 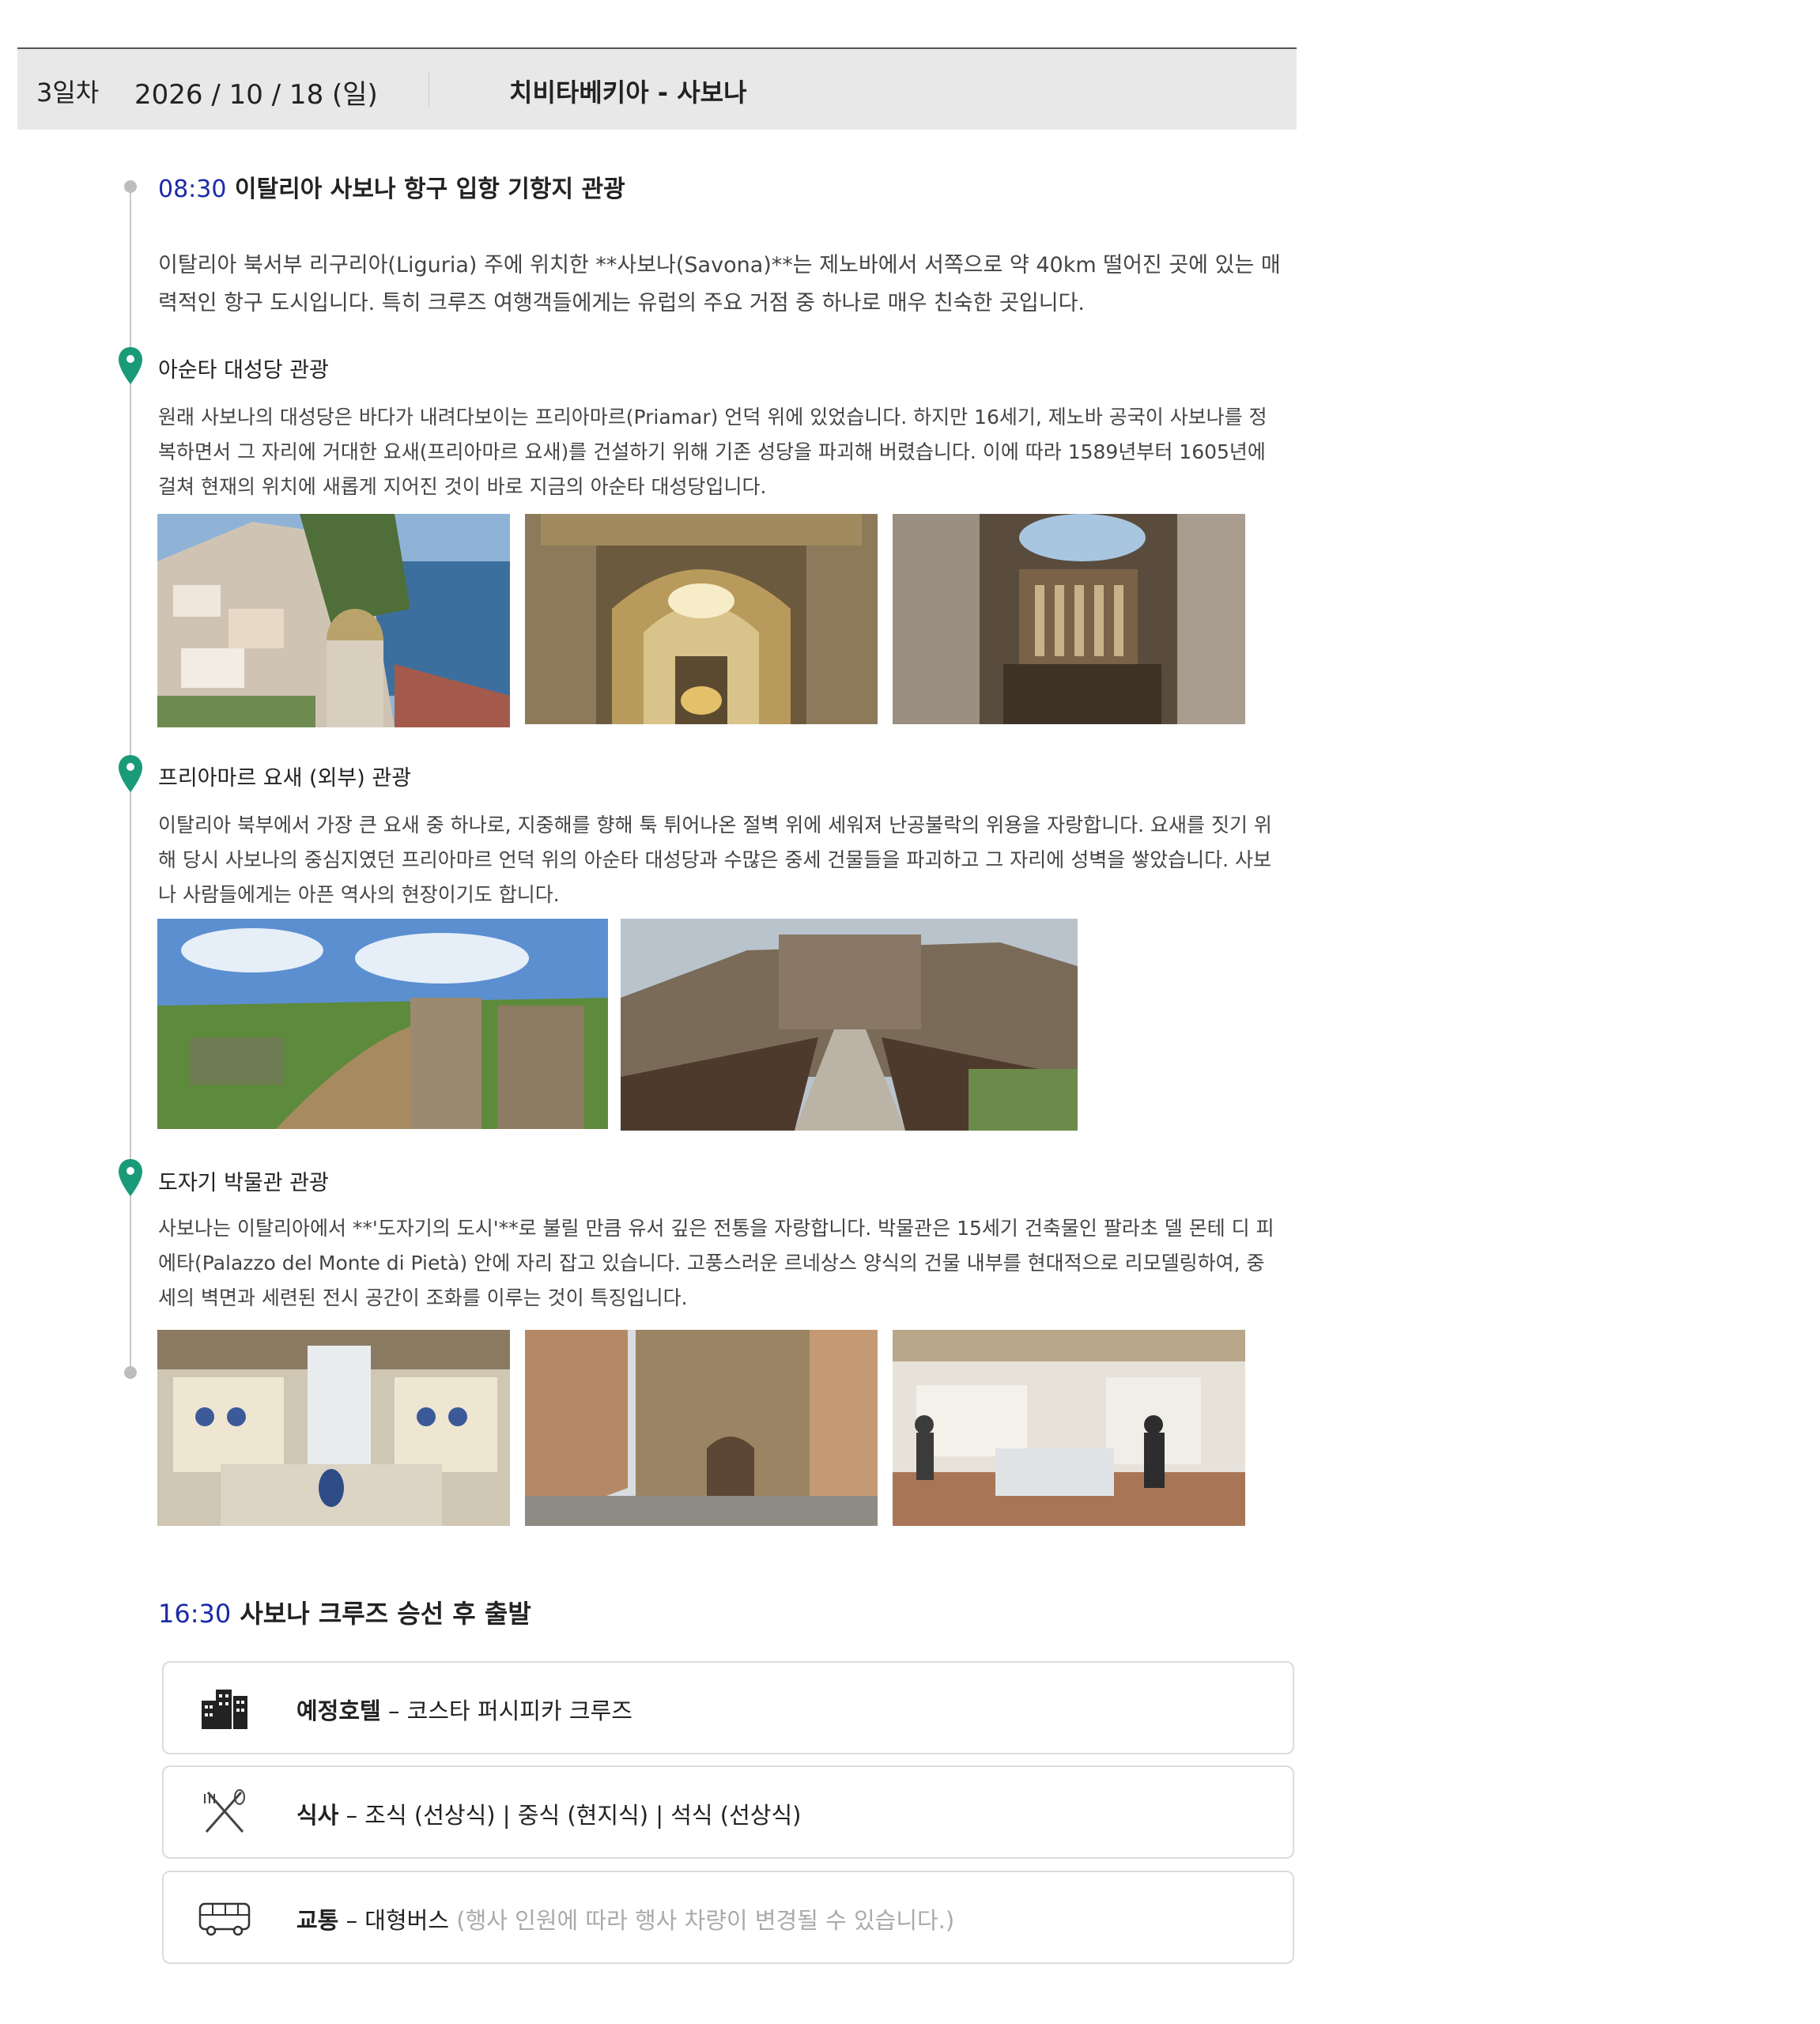 I want to click on timeline-end-dot, so click(x=130, y=1372).